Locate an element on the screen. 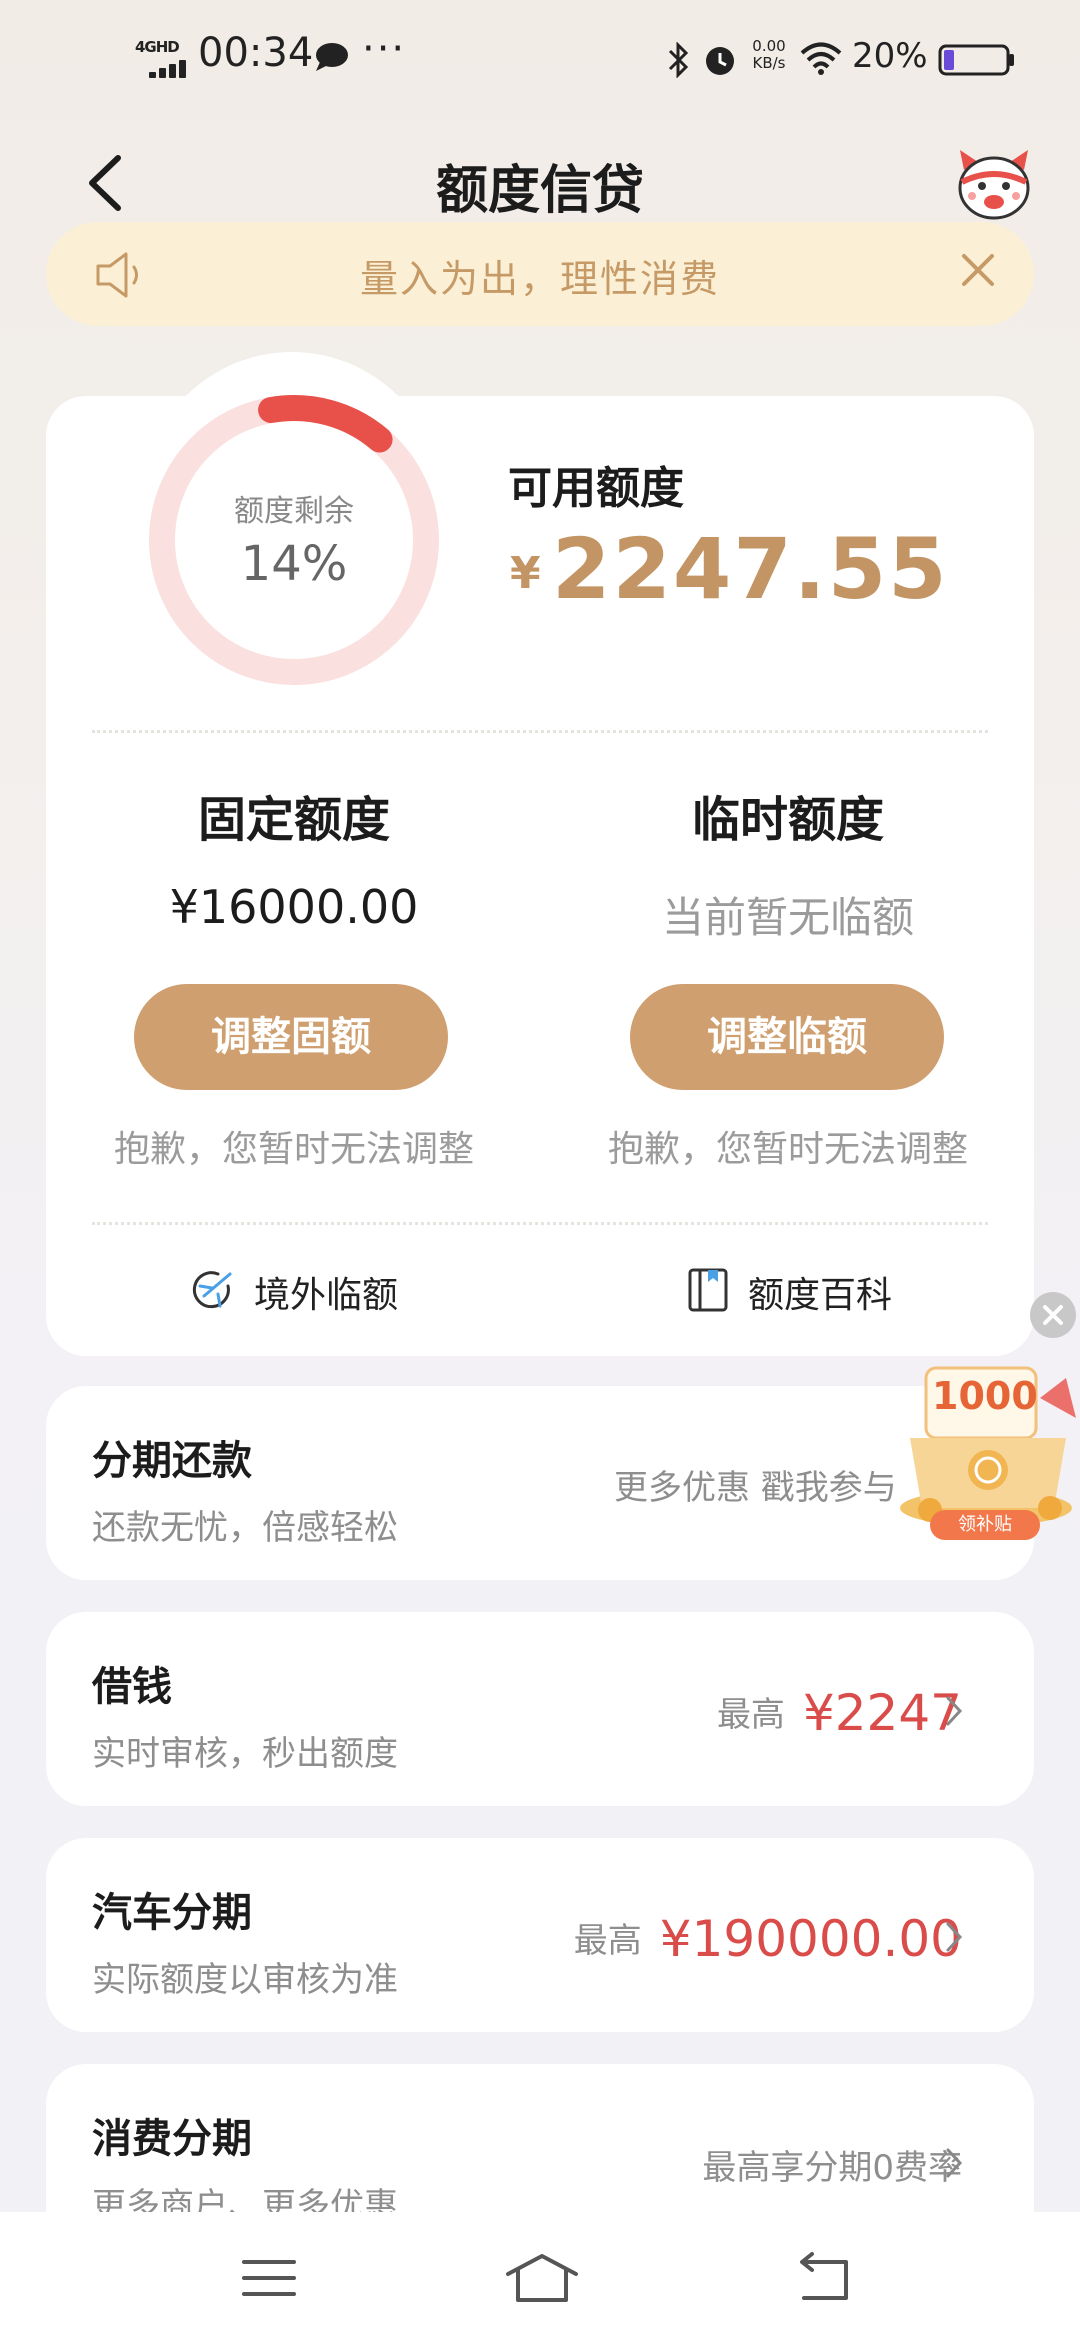 The height and width of the screenshot is (2340, 1080). notice-text: 量入为出，理性消费 is located at coordinates (539, 279).